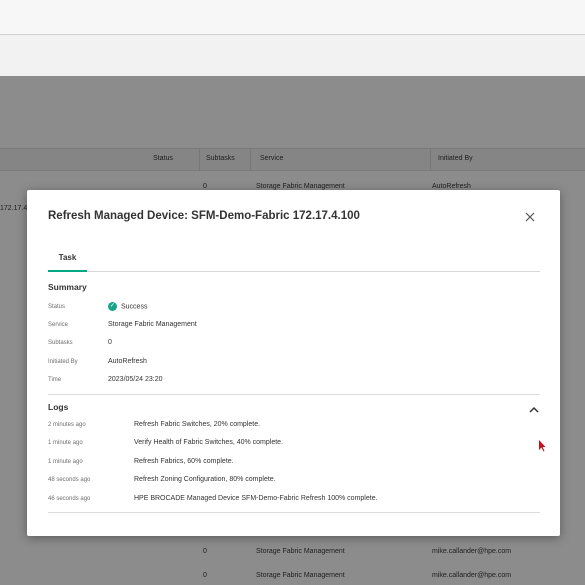 This screenshot has width=585, height=585. What do you see at coordinates (542, 446) in the screenshot?
I see `mouse-cursor-icon` at bounding box center [542, 446].